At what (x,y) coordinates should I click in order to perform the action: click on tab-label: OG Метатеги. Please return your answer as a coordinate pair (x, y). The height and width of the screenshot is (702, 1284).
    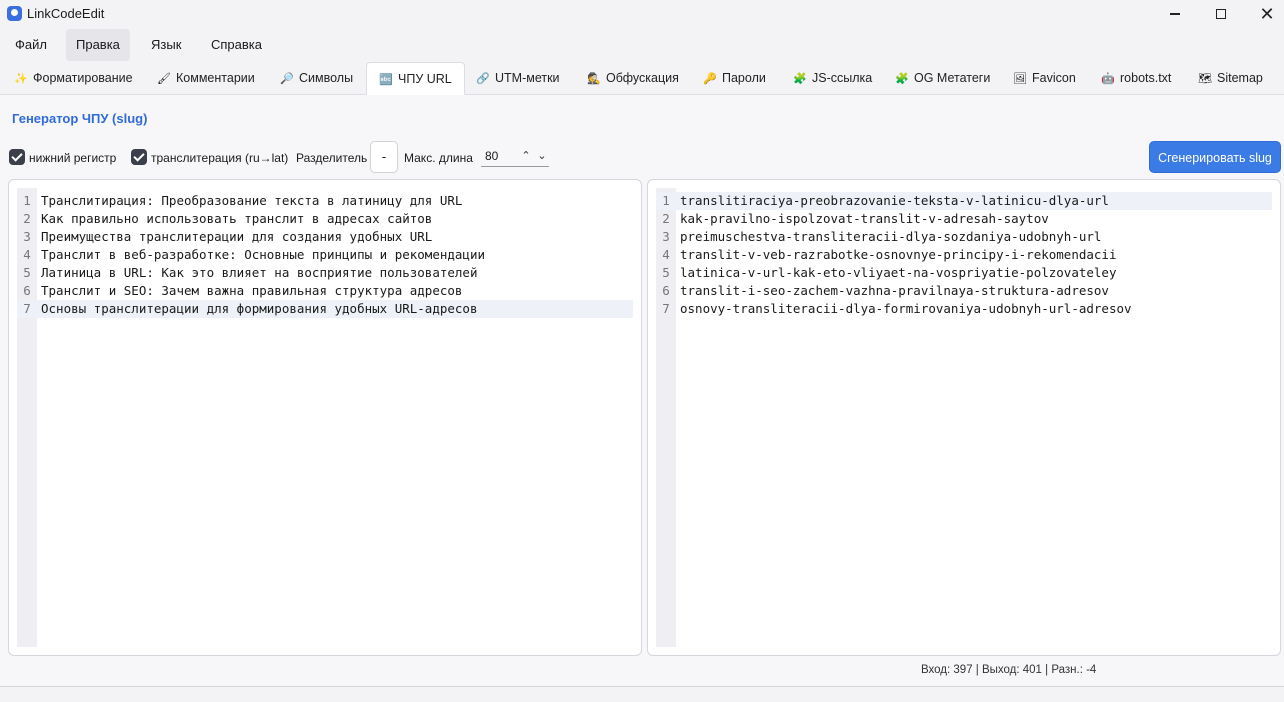
    Looking at the image, I should click on (952, 78).